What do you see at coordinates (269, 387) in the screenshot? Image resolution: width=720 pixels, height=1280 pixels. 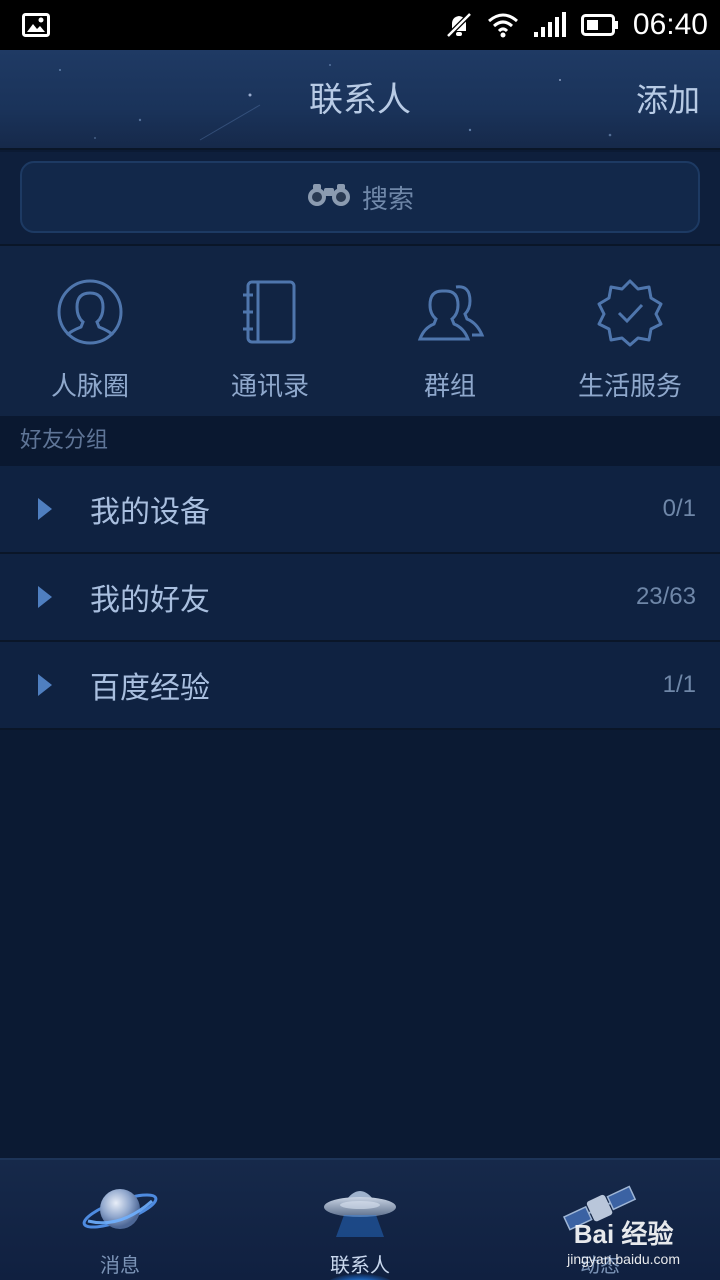 I see `quick-item-label: 通讯录` at bounding box center [269, 387].